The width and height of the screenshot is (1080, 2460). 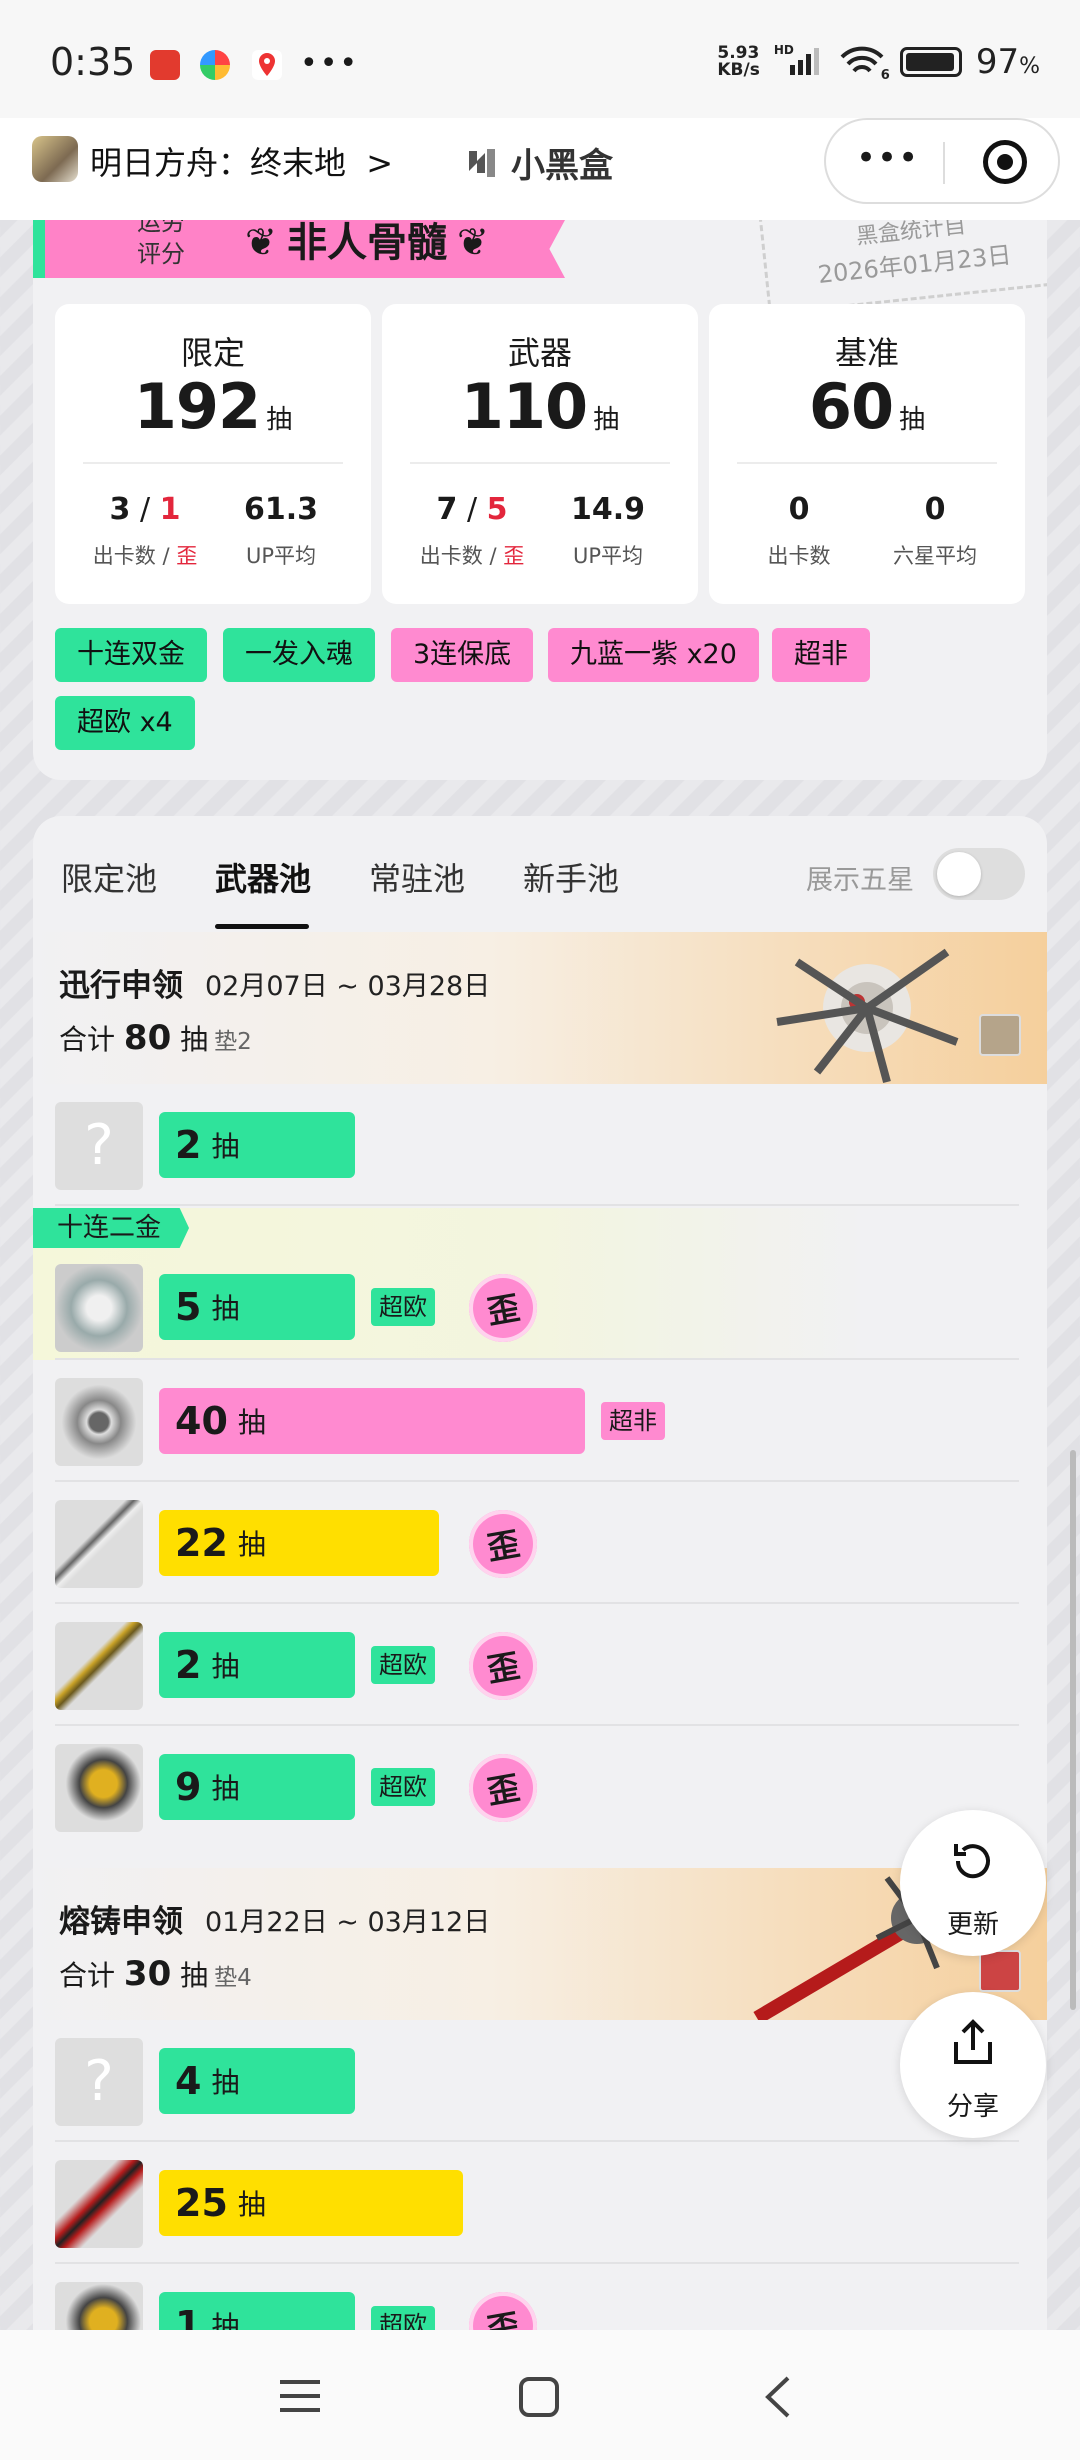 What do you see at coordinates (121, 1922) in the screenshot?
I see `pool-name: 熔铸申领` at bounding box center [121, 1922].